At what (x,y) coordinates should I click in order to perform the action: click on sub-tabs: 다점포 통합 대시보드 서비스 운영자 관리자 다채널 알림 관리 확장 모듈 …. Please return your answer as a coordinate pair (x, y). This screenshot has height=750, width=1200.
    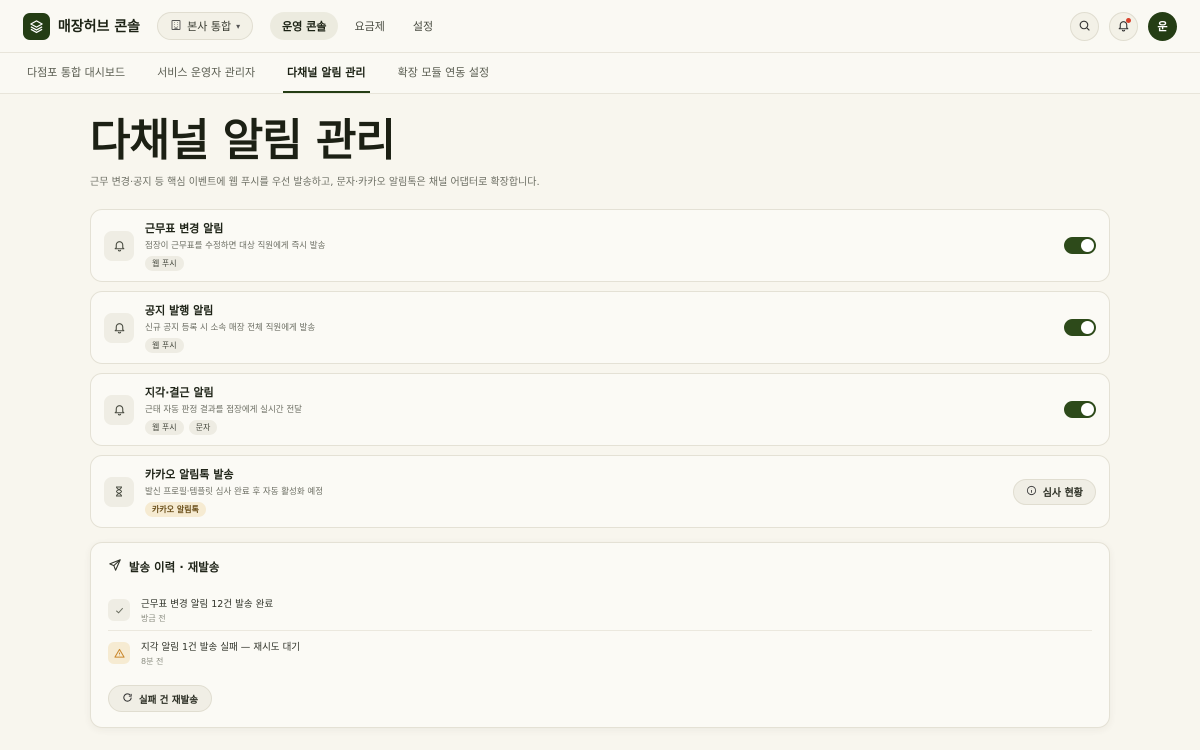
    Looking at the image, I should click on (600, 73).